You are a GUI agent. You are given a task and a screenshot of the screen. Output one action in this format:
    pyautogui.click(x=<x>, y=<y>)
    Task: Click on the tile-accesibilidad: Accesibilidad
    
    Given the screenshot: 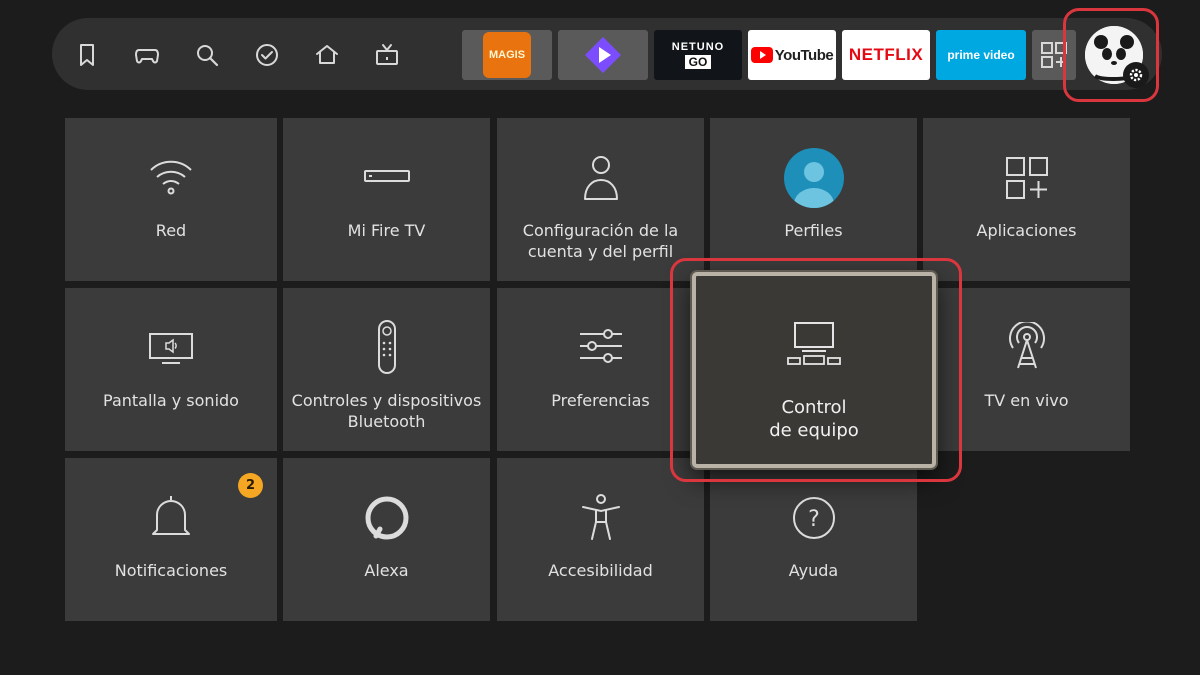 What is the action you would take?
    pyautogui.click(x=600, y=539)
    